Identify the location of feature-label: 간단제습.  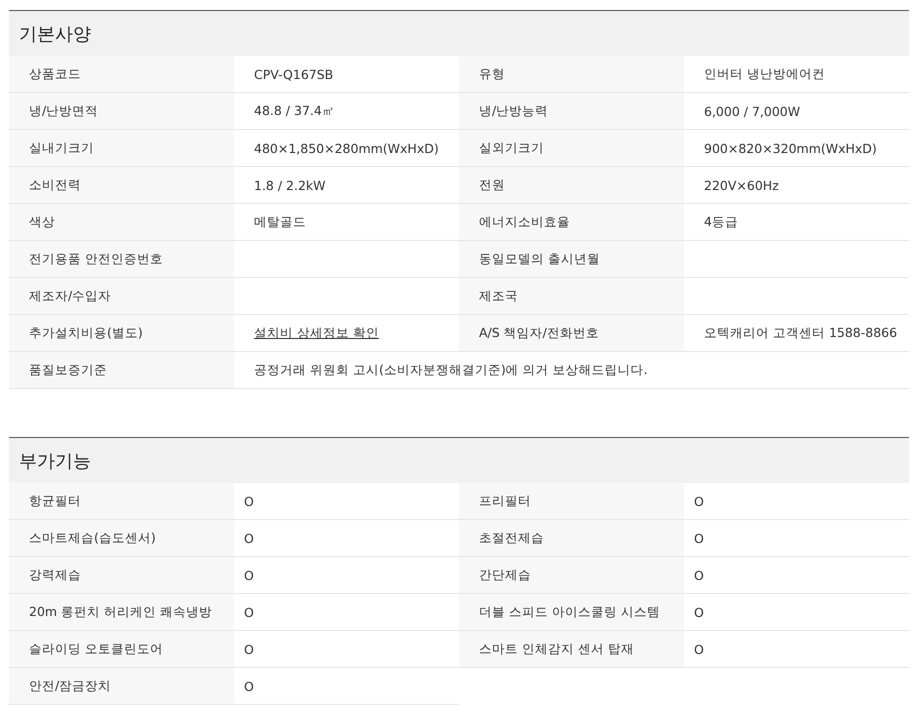
(571, 575).